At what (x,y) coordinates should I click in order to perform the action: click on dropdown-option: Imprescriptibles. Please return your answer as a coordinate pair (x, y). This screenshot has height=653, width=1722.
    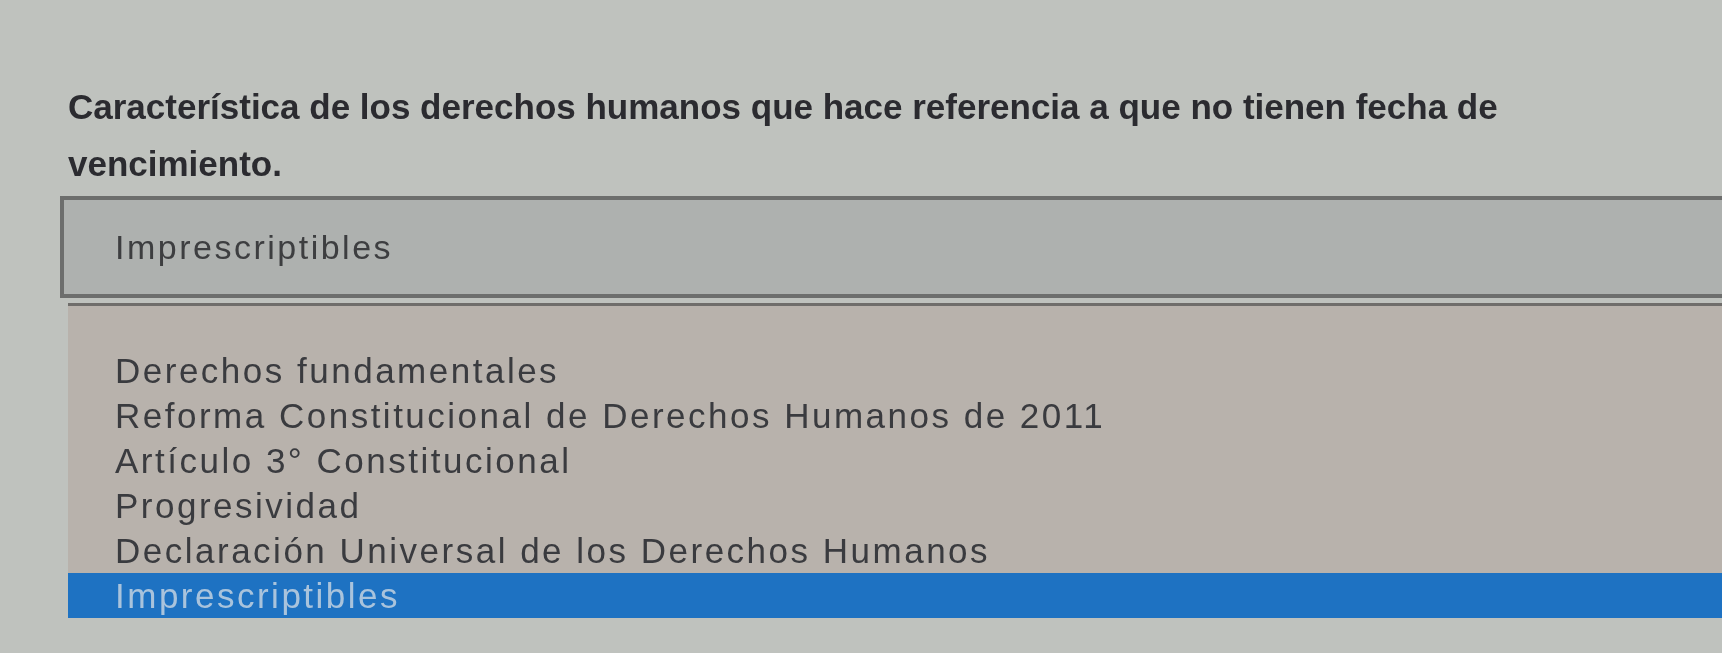
    Looking at the image, I should click on (895, 595).